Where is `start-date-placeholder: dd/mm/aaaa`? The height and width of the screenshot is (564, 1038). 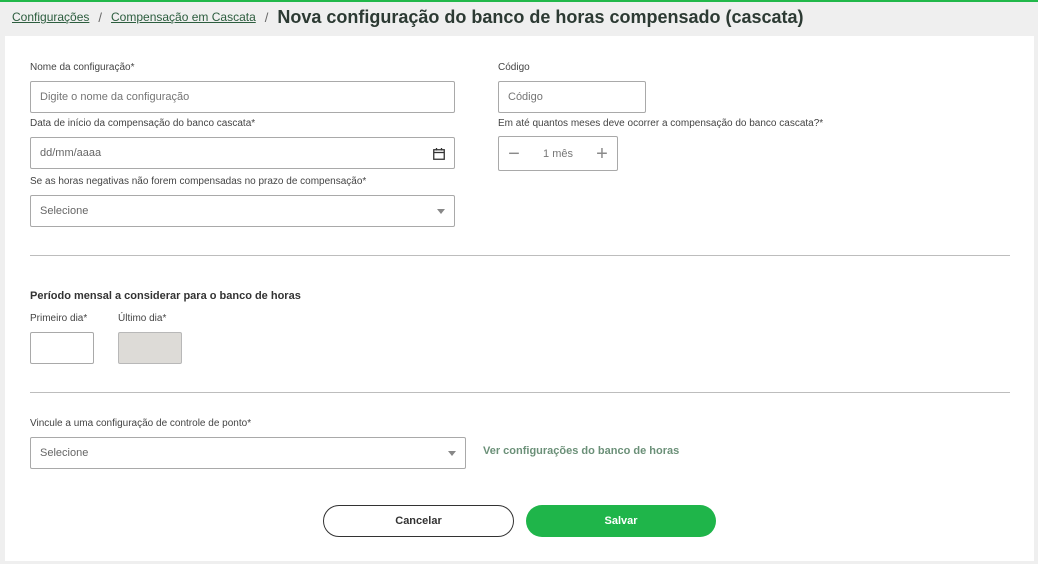 start-date-placeholder: dd/mm/aaaa is located at coordinates (71, 153).